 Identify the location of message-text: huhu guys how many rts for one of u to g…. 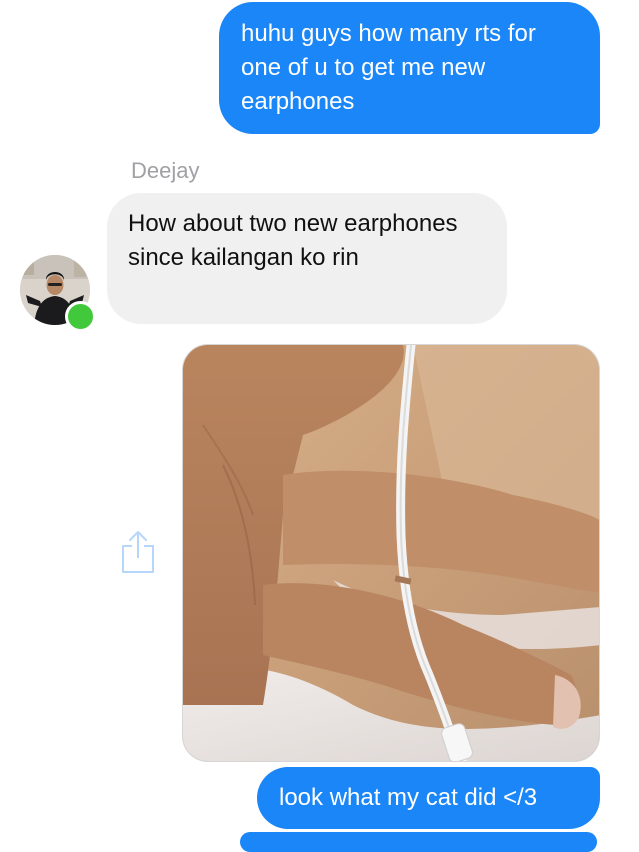
(388, 67).